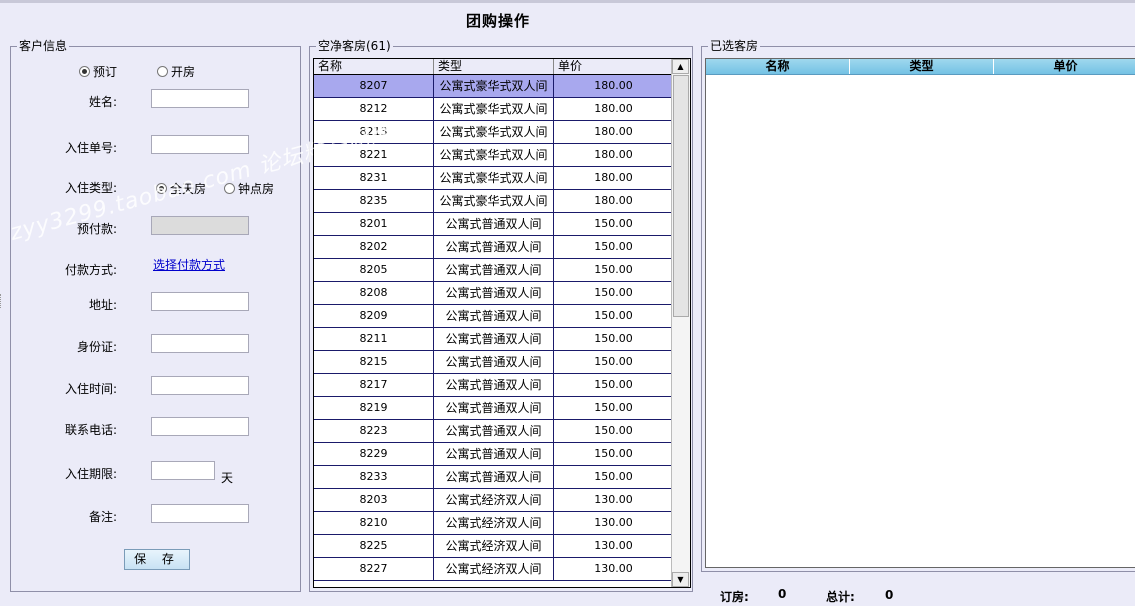 The width and height of the screenshot is (1135, 606). I want to click on room-name-cell: 8219, so click(374, 408).